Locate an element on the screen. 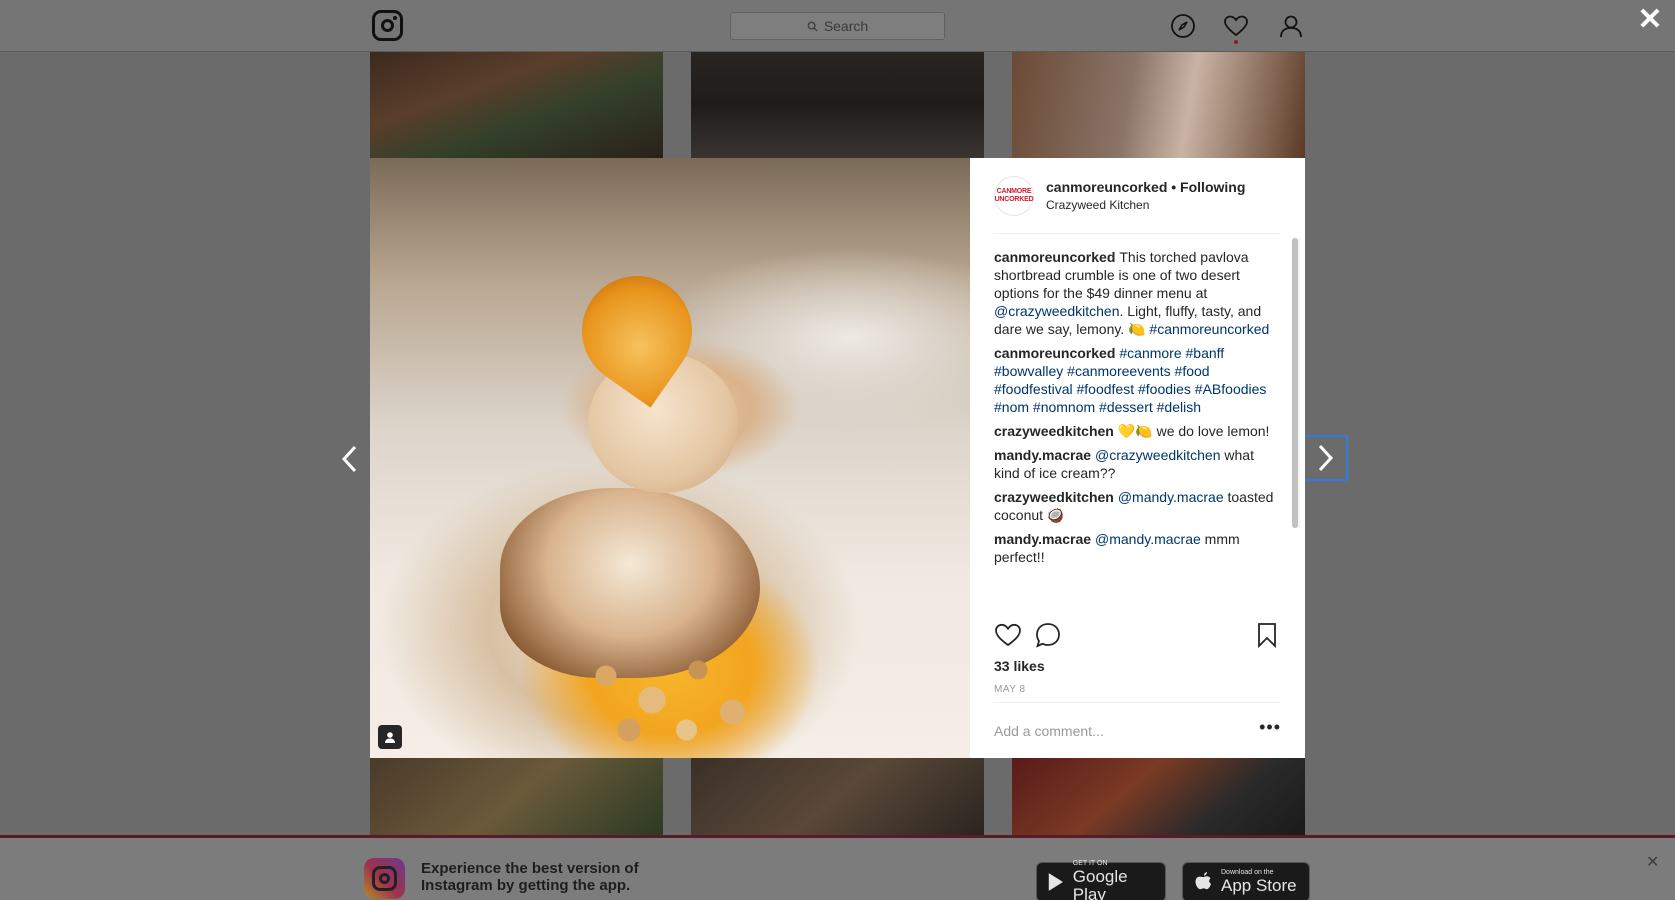  speech-bubble-icon is located at coordinates (1048, 635).